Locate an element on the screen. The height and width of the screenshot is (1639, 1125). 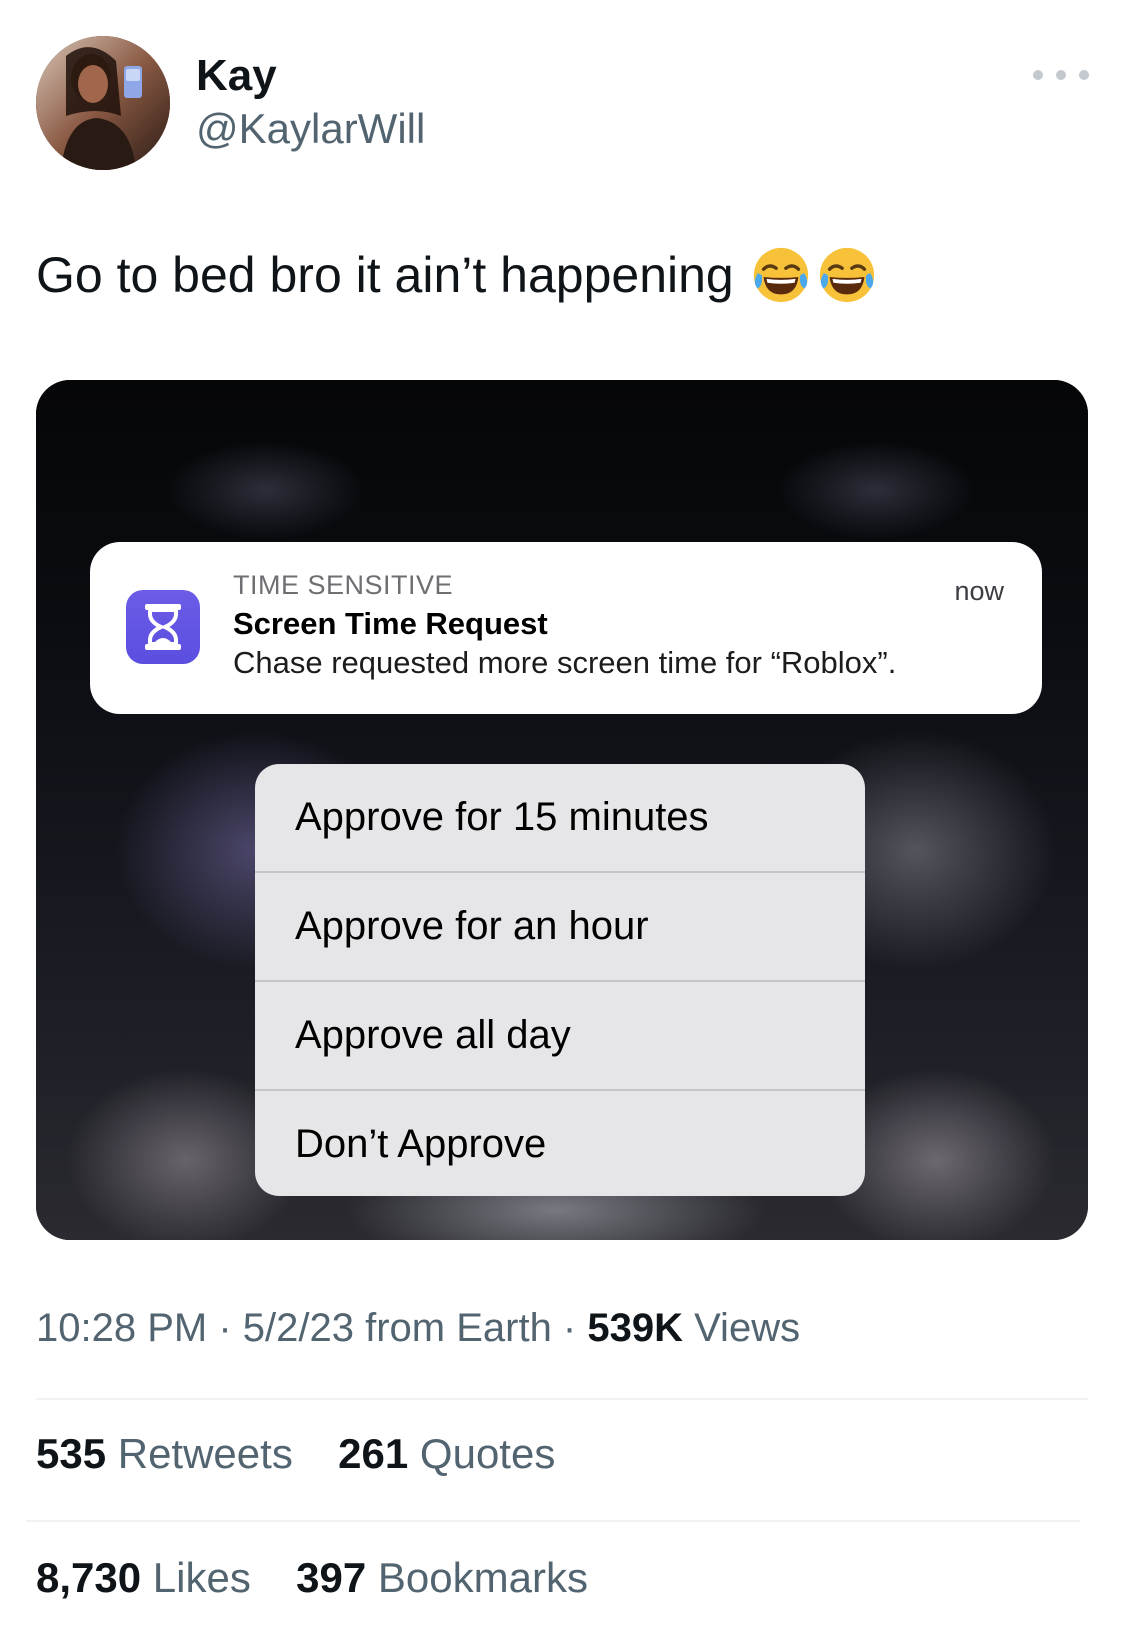
quotes-label: Quotes is located at coordinates (482, 1453).